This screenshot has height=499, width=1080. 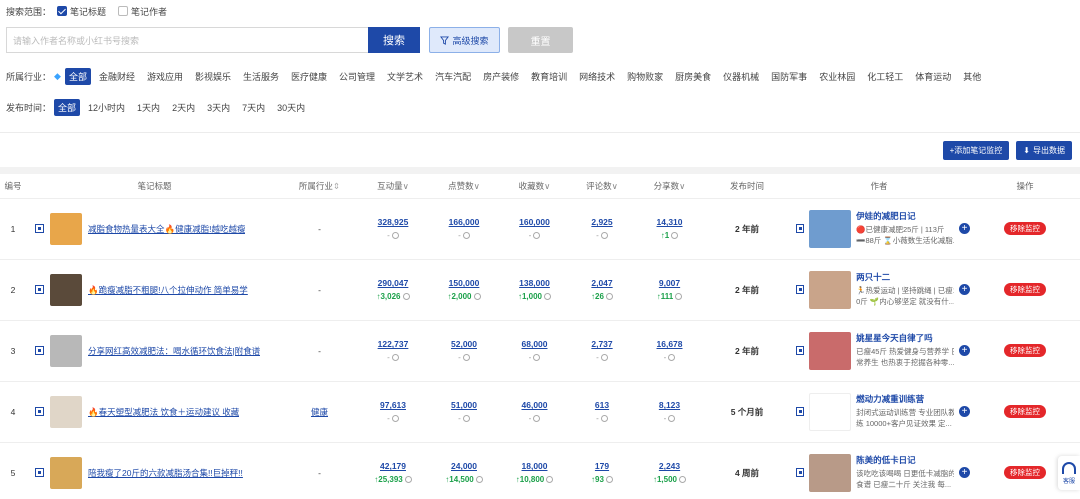 What do you see at coordinates (789, 76) in the screenshot?
I see `industry-chip: 国防军事` at bounding box center [789, 76].